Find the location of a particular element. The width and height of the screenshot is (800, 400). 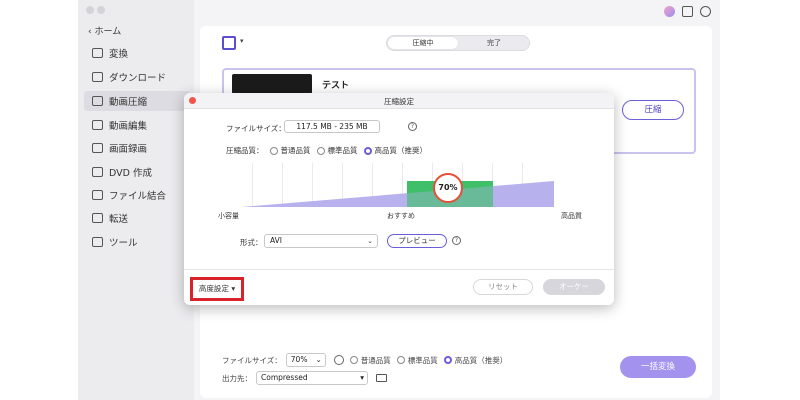

advanced-settings-label: 高度設定 is located at coordinates (213, 288).